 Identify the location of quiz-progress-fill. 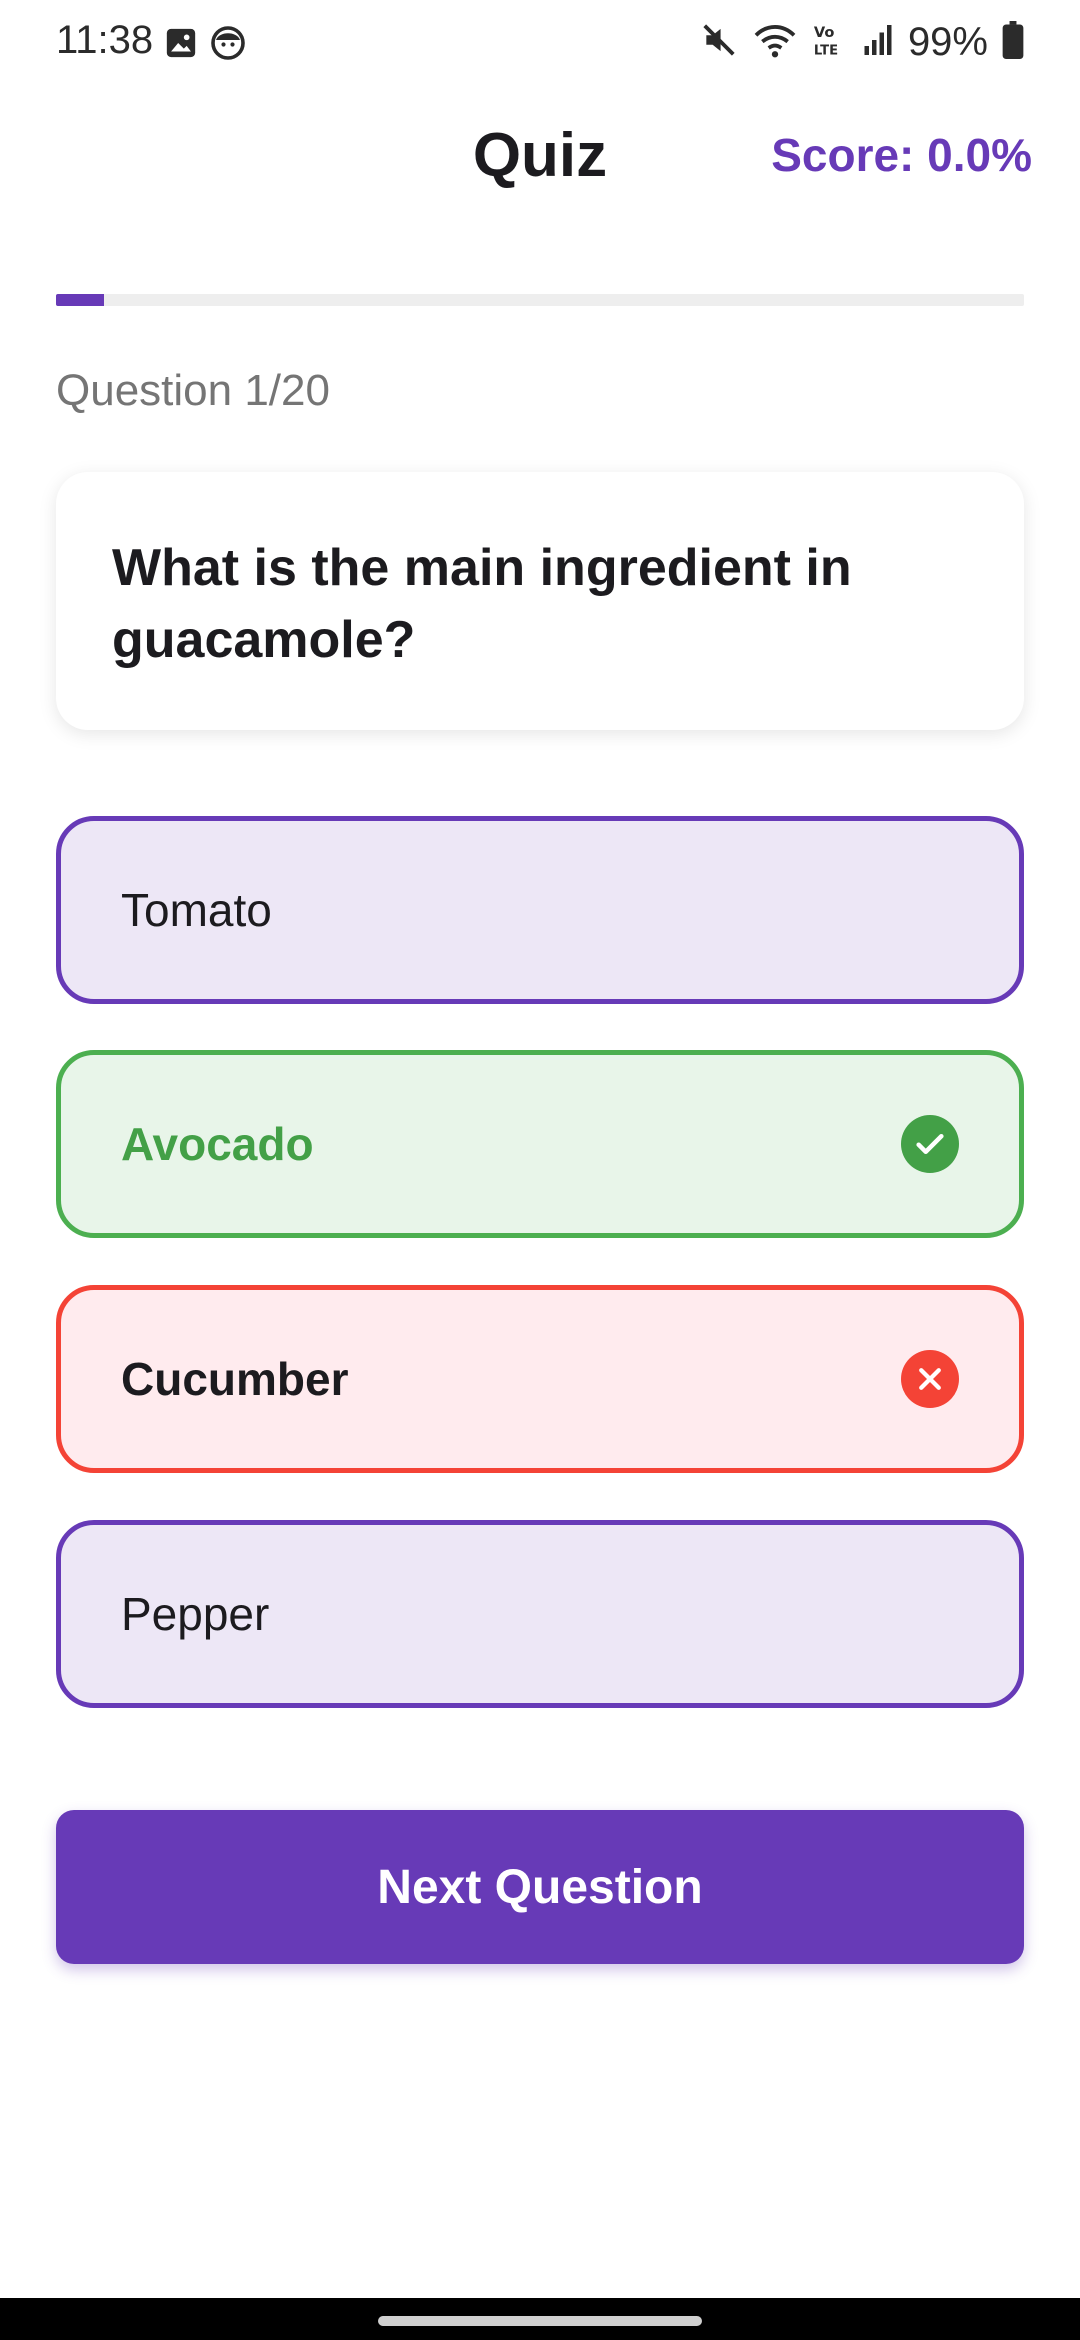
(80, 300).